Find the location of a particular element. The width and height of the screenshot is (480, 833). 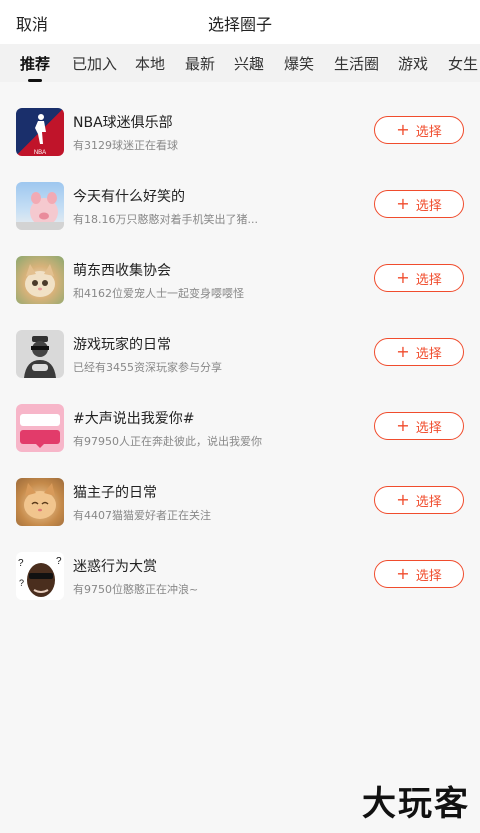

nba-logo-icon: NBA is located at coordinates (40, 132).